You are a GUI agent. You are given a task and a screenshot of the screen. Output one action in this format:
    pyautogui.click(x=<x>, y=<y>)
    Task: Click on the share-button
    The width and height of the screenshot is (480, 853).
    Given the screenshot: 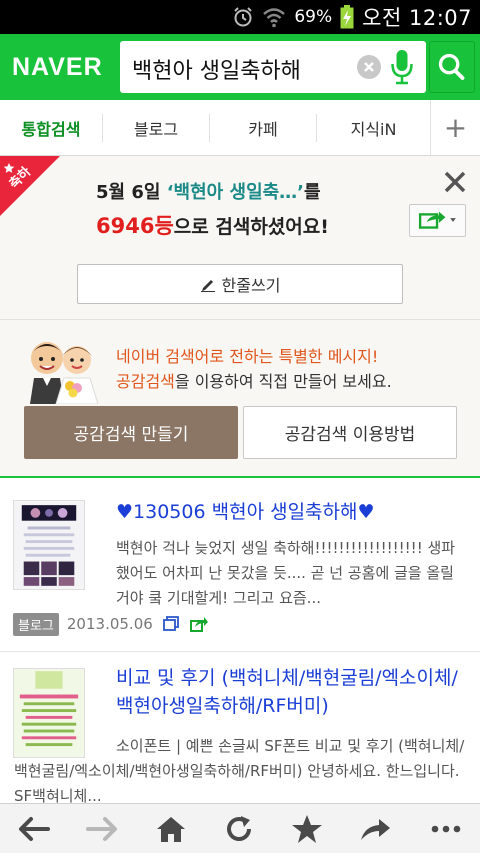 What is the action you would take?
    pyautogui.click(x=375, y=829)
    